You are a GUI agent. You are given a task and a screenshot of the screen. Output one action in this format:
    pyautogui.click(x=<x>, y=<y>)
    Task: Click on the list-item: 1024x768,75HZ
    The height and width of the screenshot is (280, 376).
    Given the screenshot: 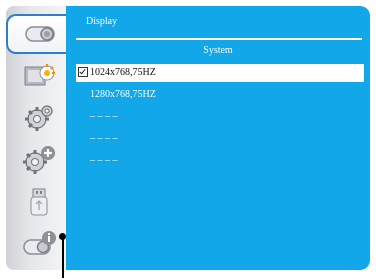 What is the action you would take?
    pyautogui.click(x=220, y=73)
    